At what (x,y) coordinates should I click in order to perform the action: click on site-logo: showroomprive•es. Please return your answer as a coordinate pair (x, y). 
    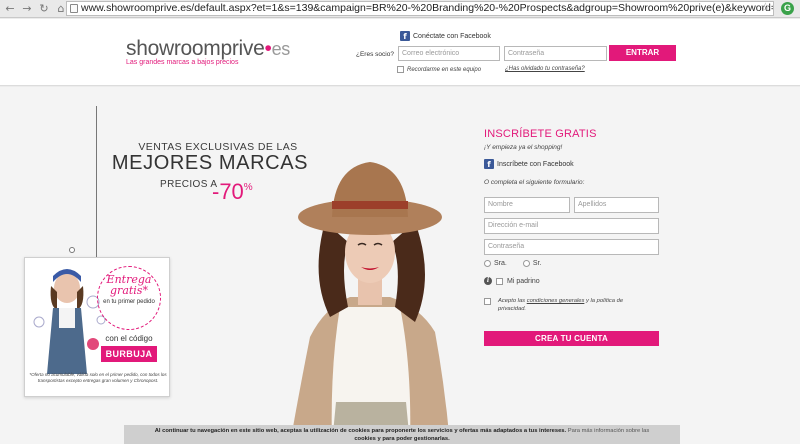
    Looking at the image, I should click on (208, 49).